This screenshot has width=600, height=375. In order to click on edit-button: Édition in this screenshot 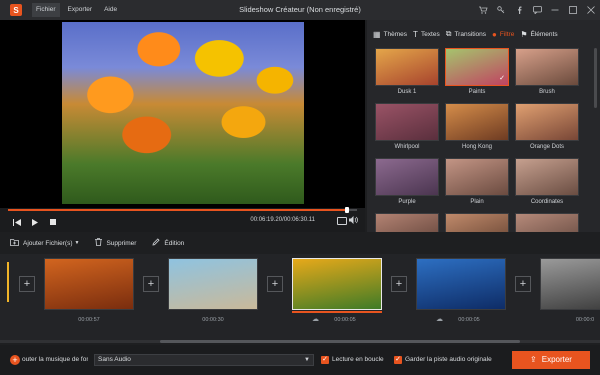, I will do `click(168, 243)`.